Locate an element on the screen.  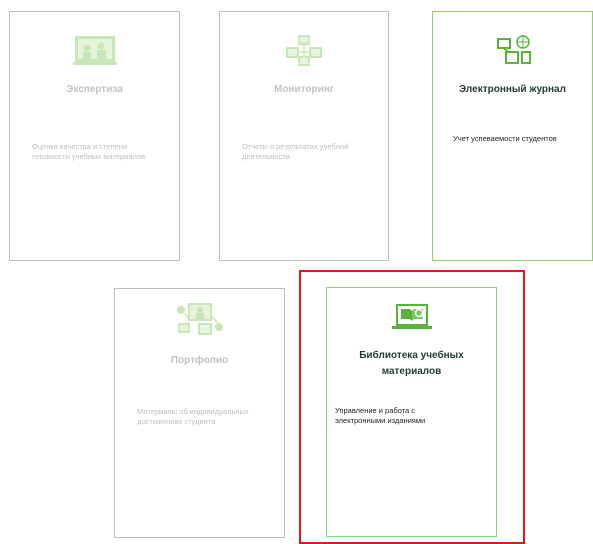
card-title: Электронный журнал is located at coordinates (512, 89).